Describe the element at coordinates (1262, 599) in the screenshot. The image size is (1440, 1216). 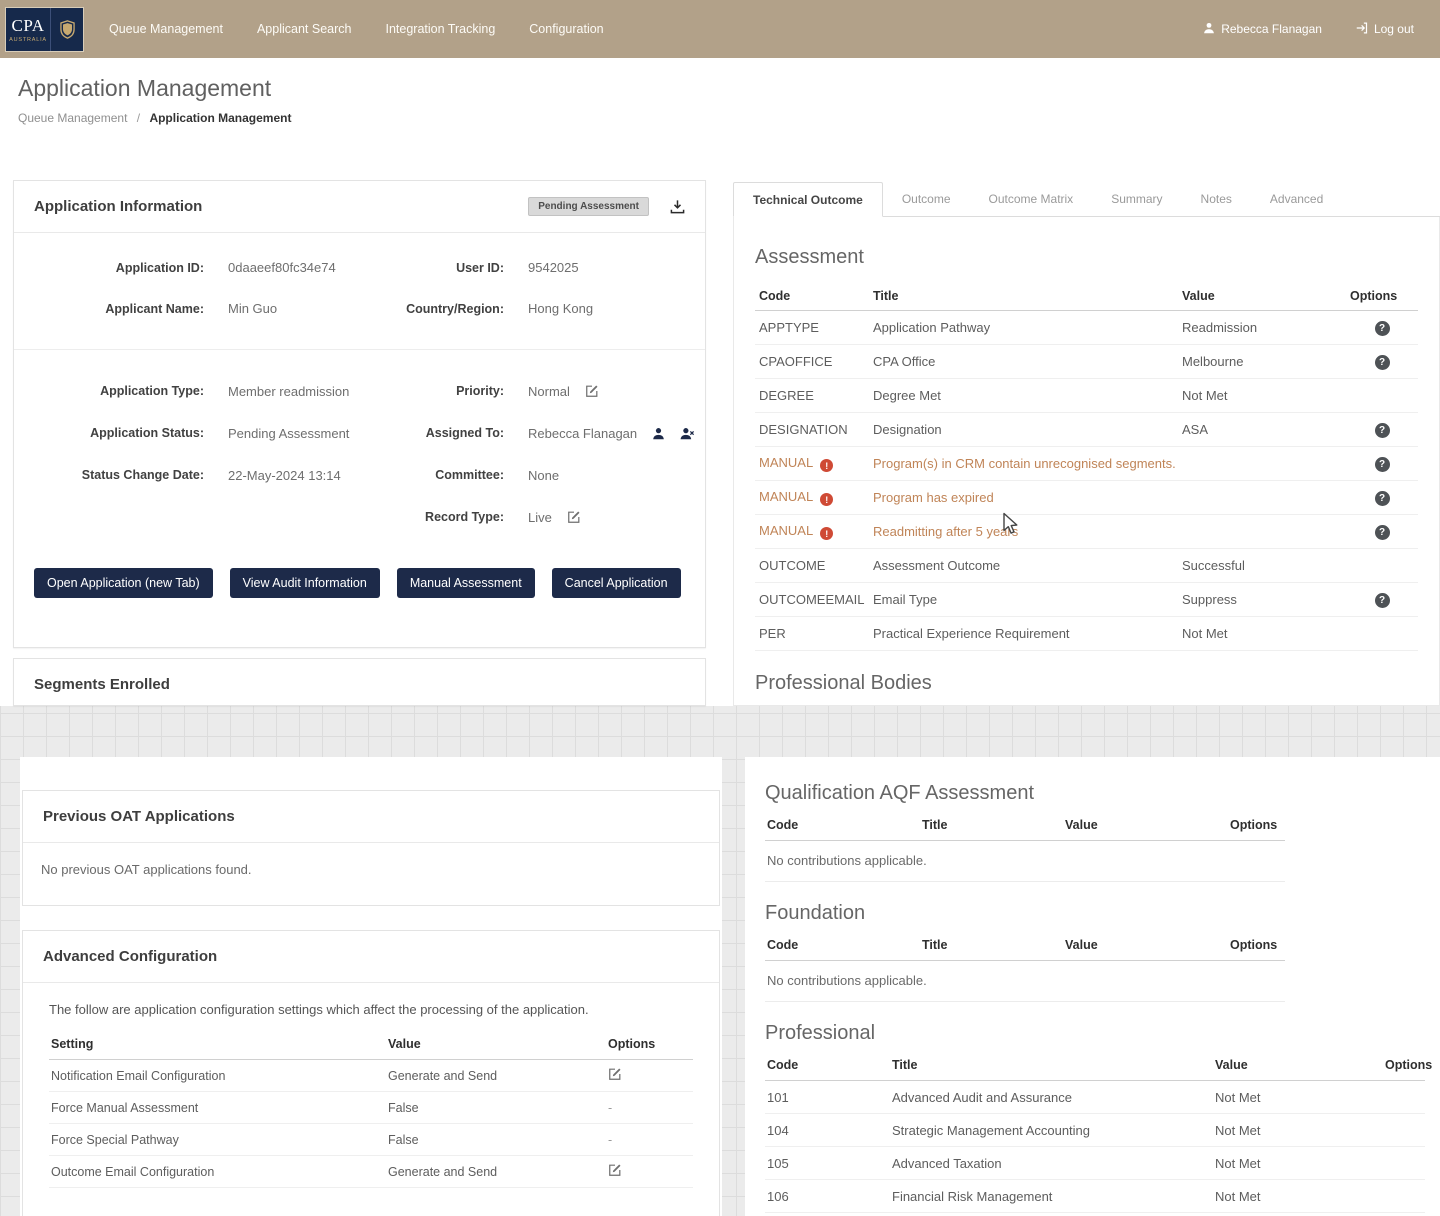
I see `assessment-value-cell: Suppress` at that location.